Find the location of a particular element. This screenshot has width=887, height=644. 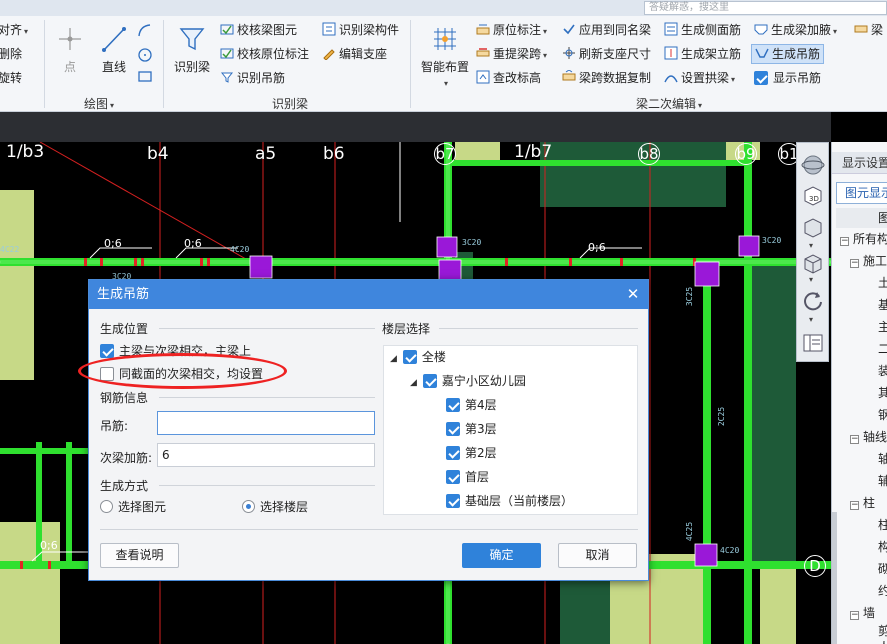

tree-node-floor: 第4层 is located at coordinates (471, 405).